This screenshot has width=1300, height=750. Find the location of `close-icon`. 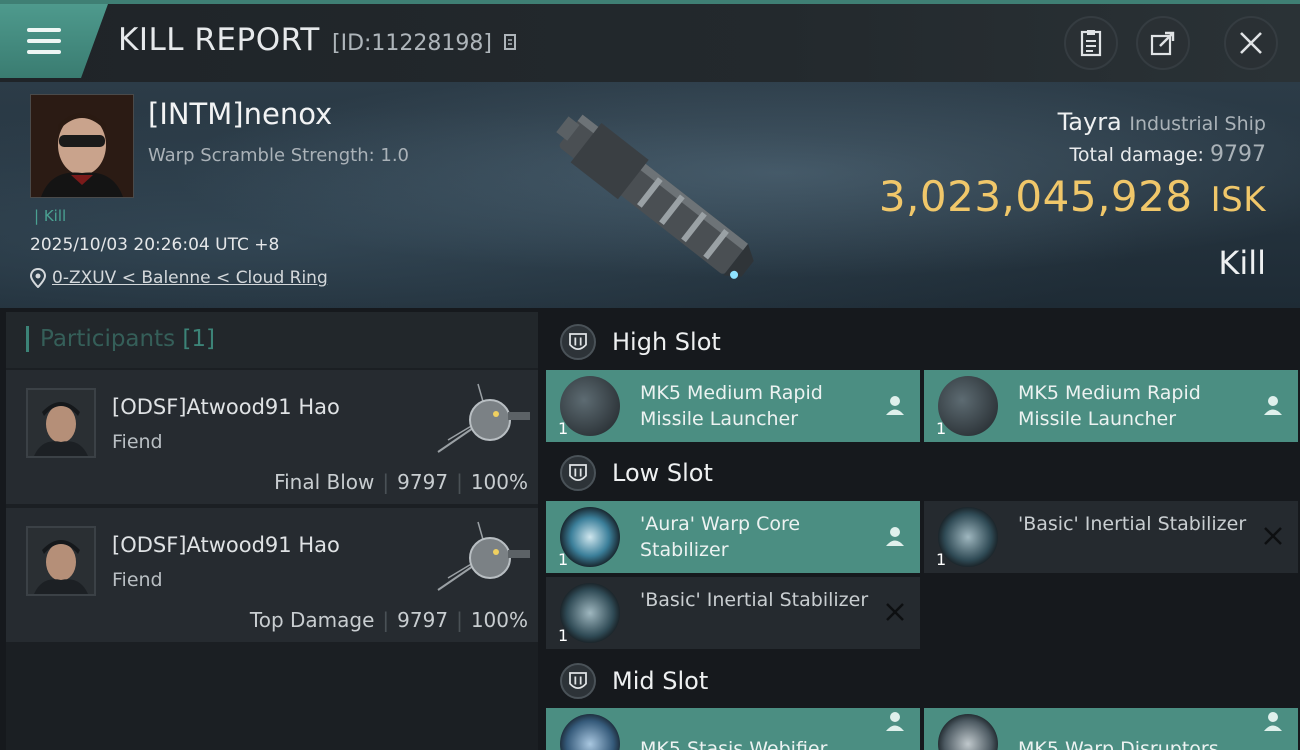

close-icon is located at coordinates (1251, 43).